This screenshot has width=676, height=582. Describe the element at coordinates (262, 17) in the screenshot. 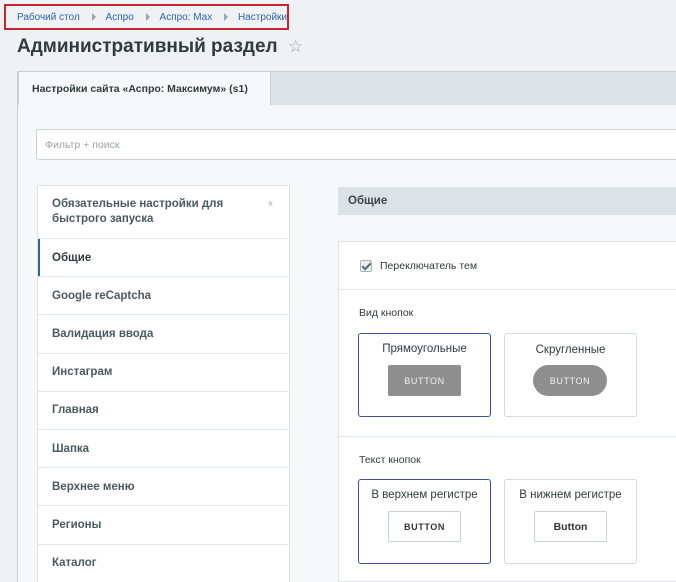

I see `breadcrumb-link-settings: Настройки` at that location.